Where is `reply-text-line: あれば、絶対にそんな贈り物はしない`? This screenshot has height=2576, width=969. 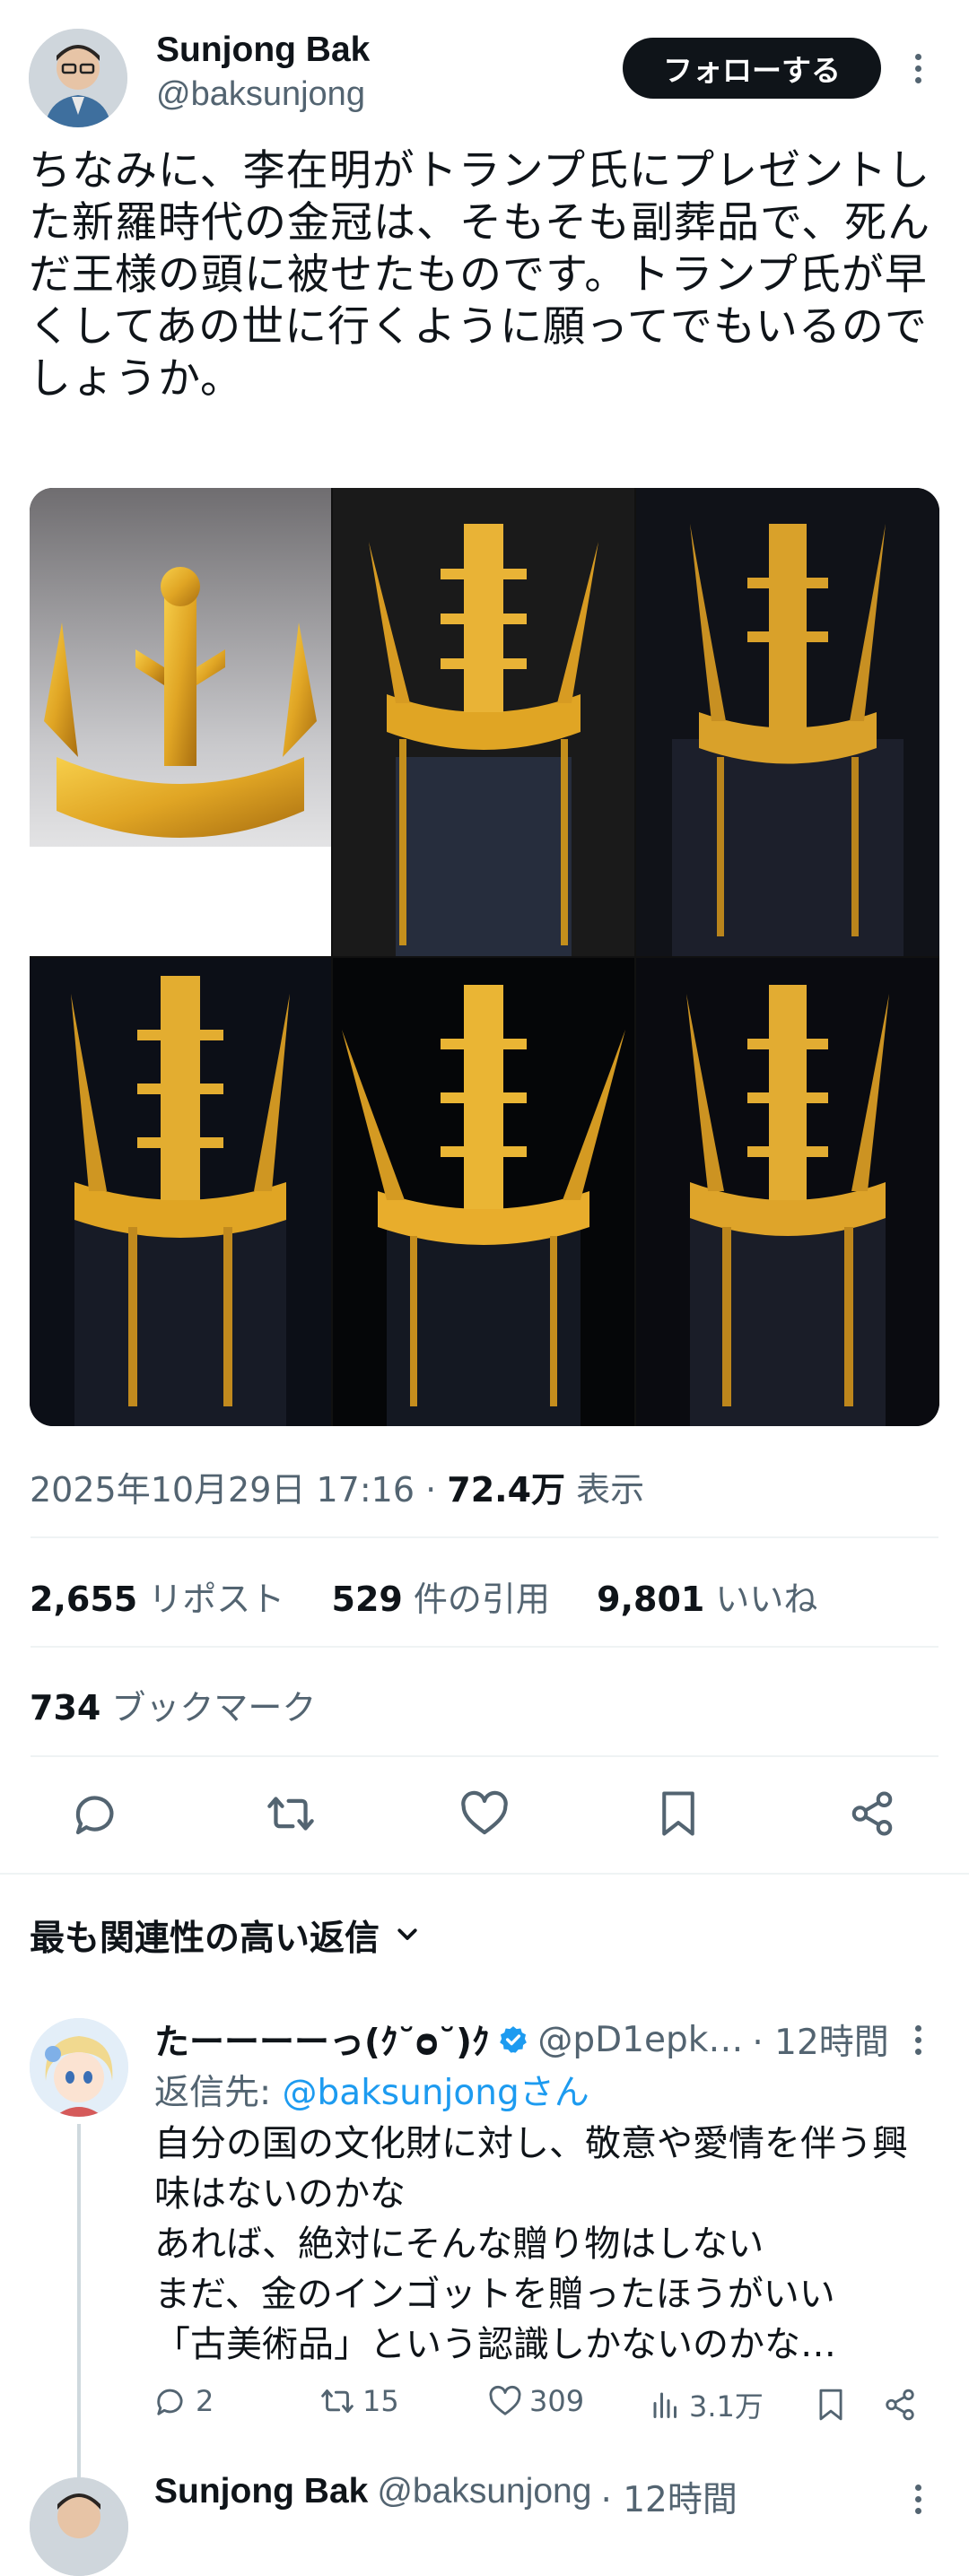 reply-text-line: あれば、絶対にそんな贈り物はしない is located at coordinates (459, 2244).